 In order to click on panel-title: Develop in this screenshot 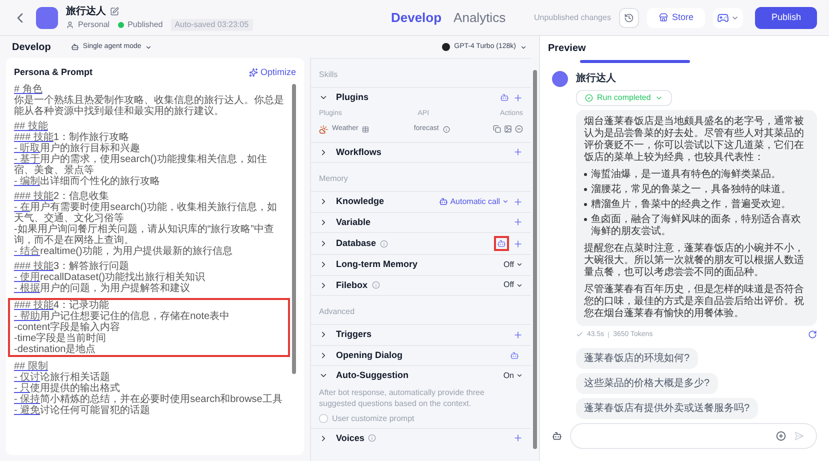, I will do `click(31, 47)`.